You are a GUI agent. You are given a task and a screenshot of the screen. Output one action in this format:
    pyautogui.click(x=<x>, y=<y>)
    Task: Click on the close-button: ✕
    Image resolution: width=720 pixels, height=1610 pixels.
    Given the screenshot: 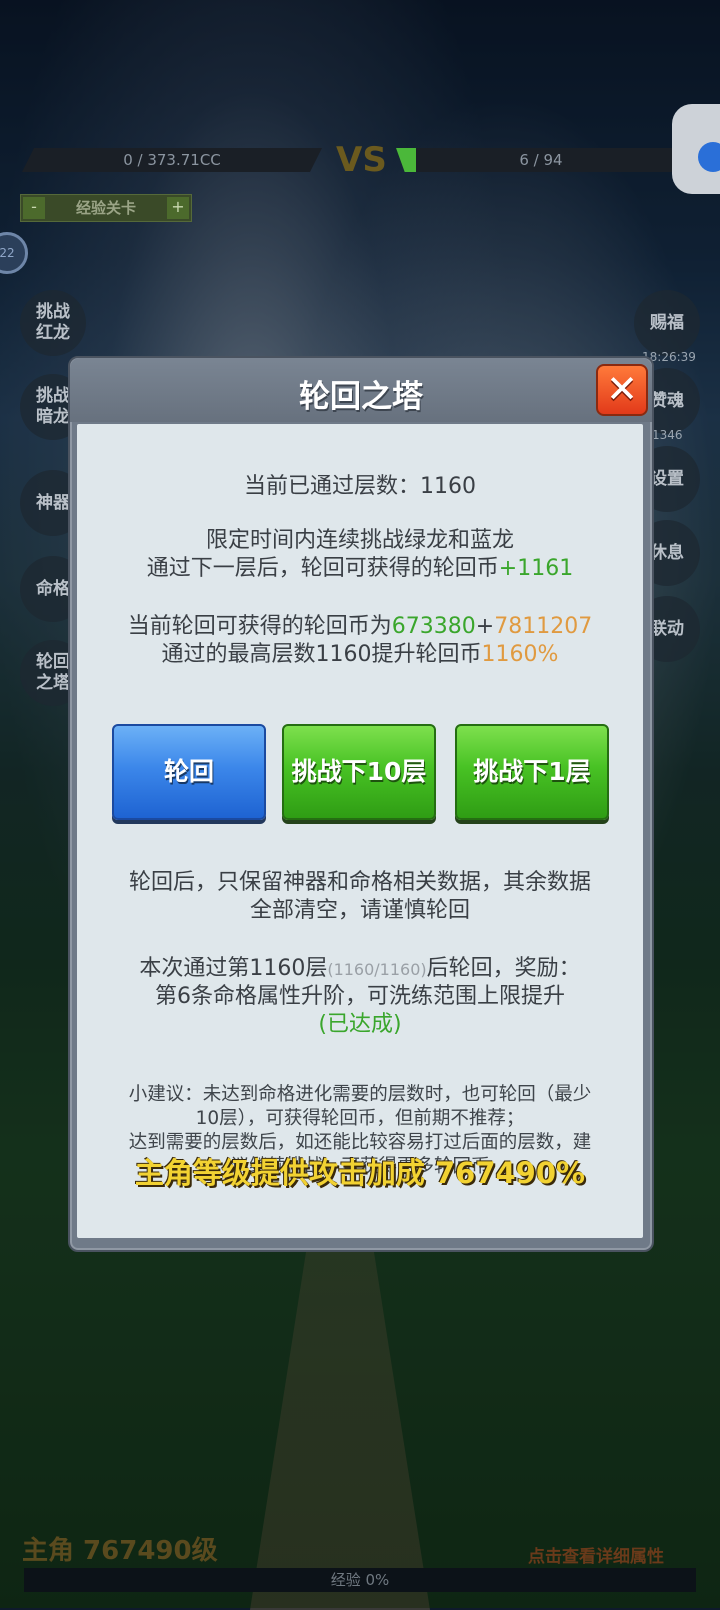 What is the action you would take?
    pyautogui.click(x=622, y=390)
    